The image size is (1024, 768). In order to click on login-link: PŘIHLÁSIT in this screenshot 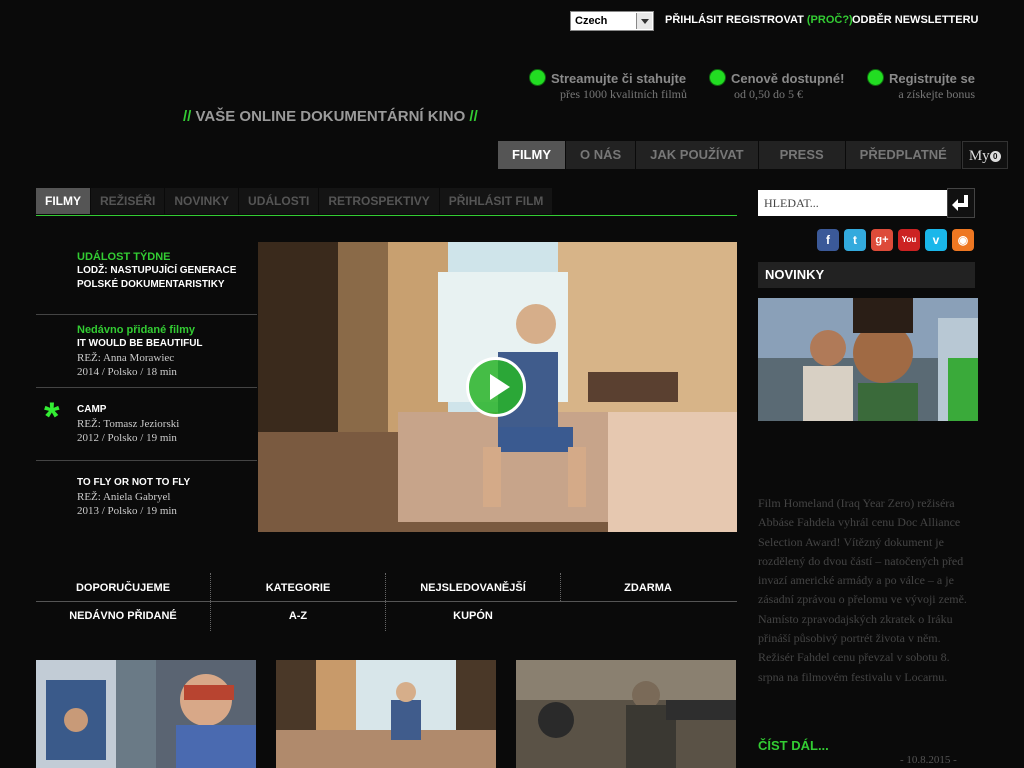, I will do `click(694, 20)`.